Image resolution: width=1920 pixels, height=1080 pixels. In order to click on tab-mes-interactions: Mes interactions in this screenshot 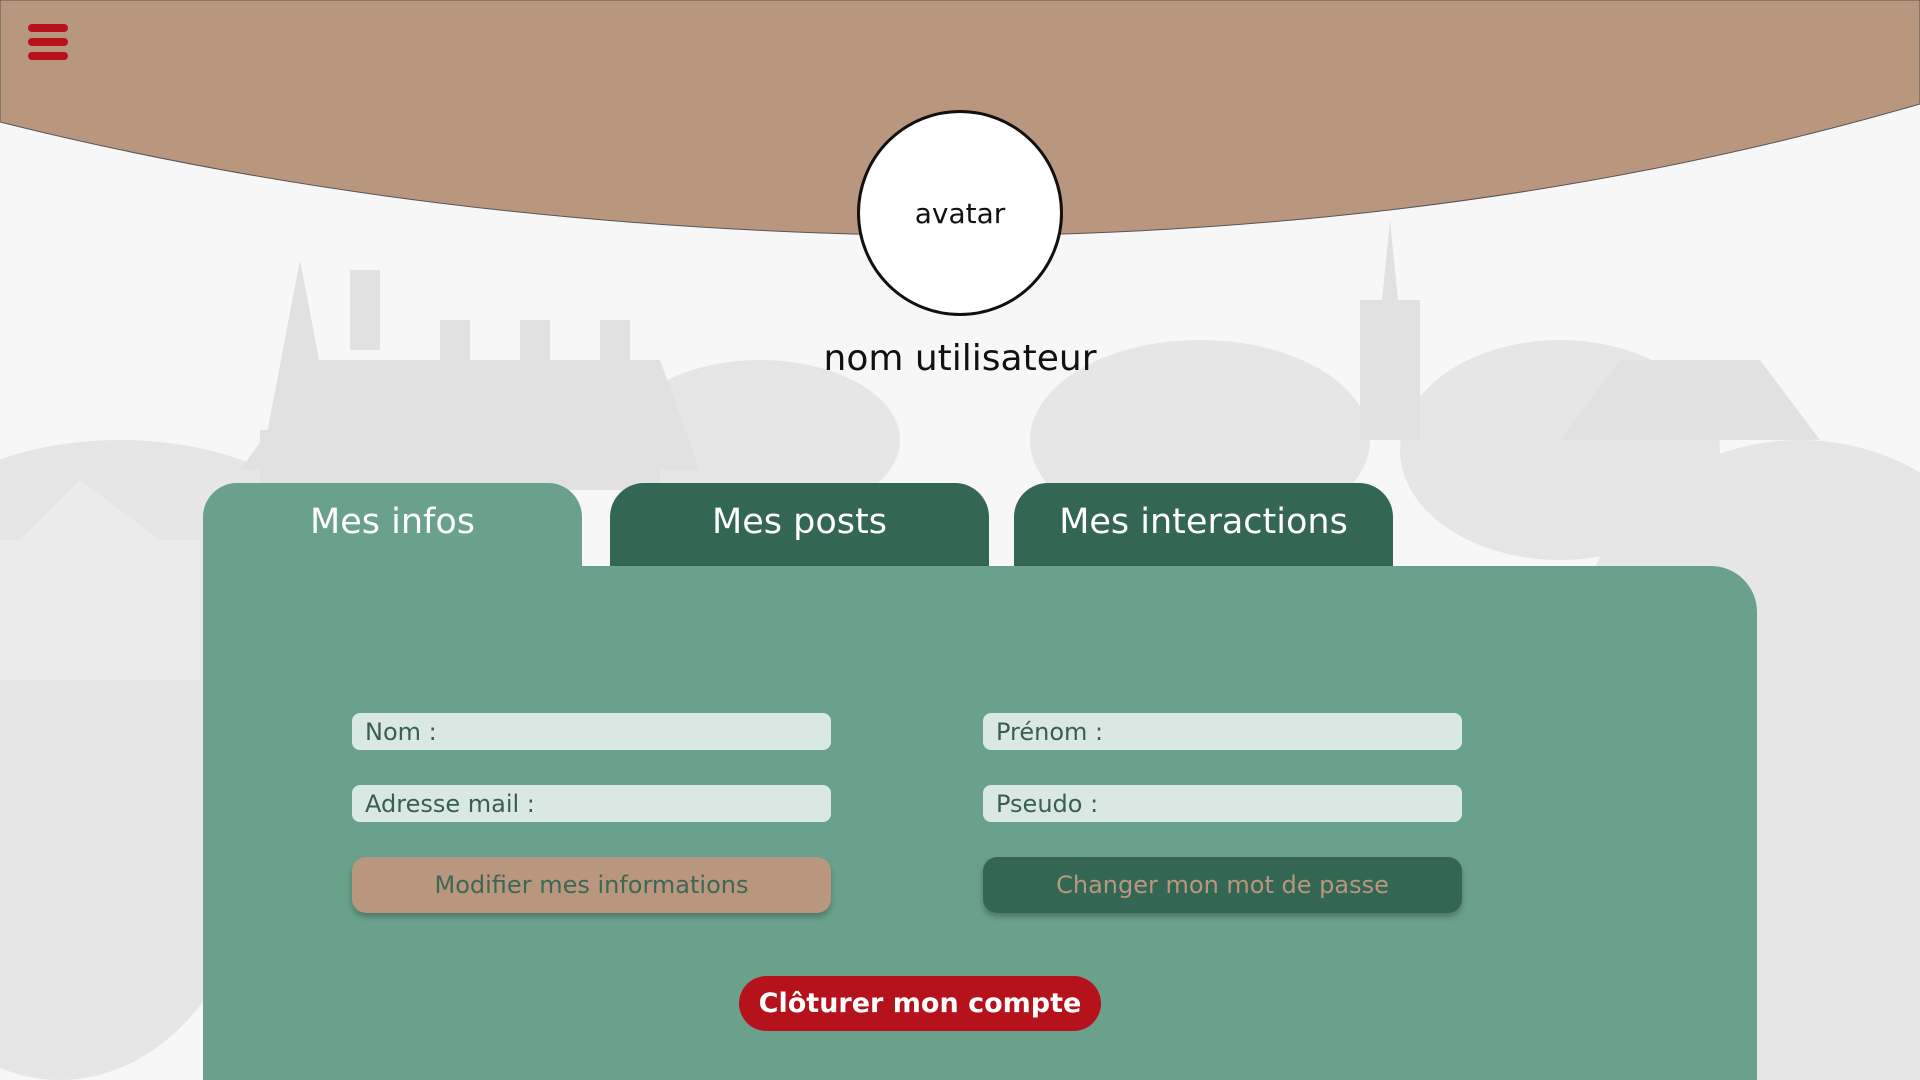, I will do `click(1203, 525)`.